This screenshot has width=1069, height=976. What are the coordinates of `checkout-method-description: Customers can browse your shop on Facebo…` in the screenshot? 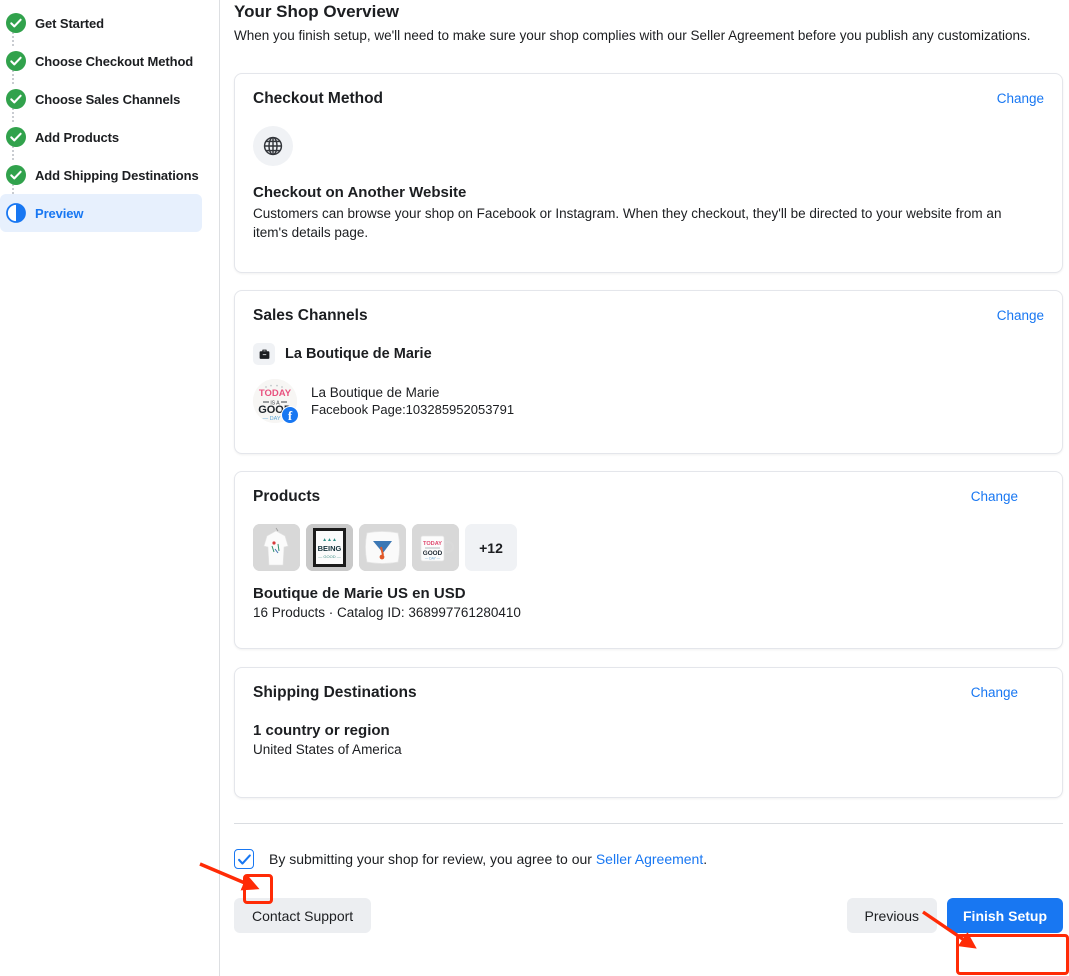 It's located at (627, 223).